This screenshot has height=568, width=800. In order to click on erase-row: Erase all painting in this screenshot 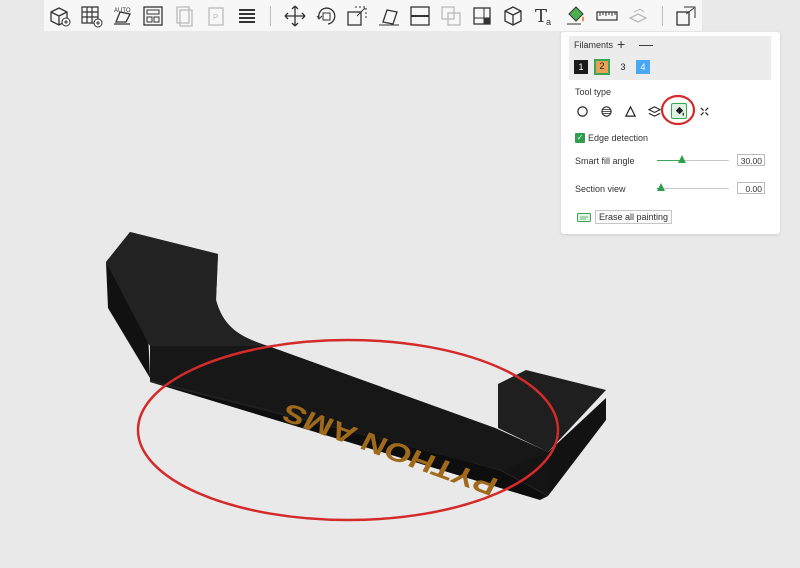, I will do `click(625, 217)`.